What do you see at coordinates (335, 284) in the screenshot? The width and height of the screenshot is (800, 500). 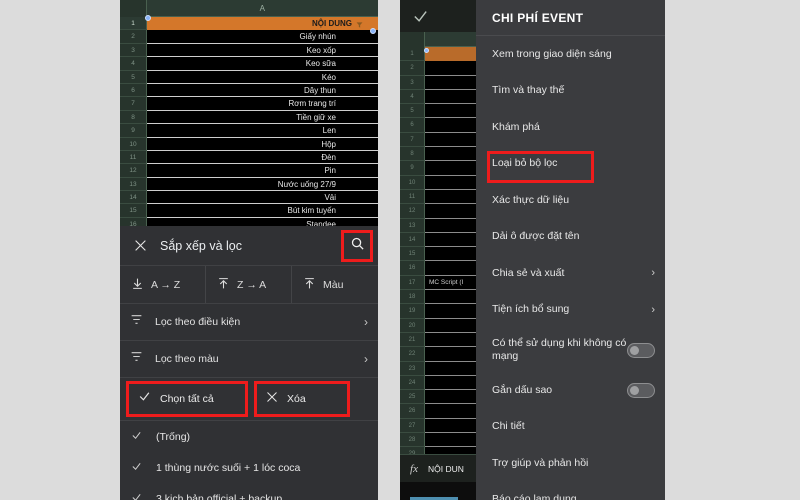 I see `sort-by-color-button: Màu` at bounding box center [335, 284].